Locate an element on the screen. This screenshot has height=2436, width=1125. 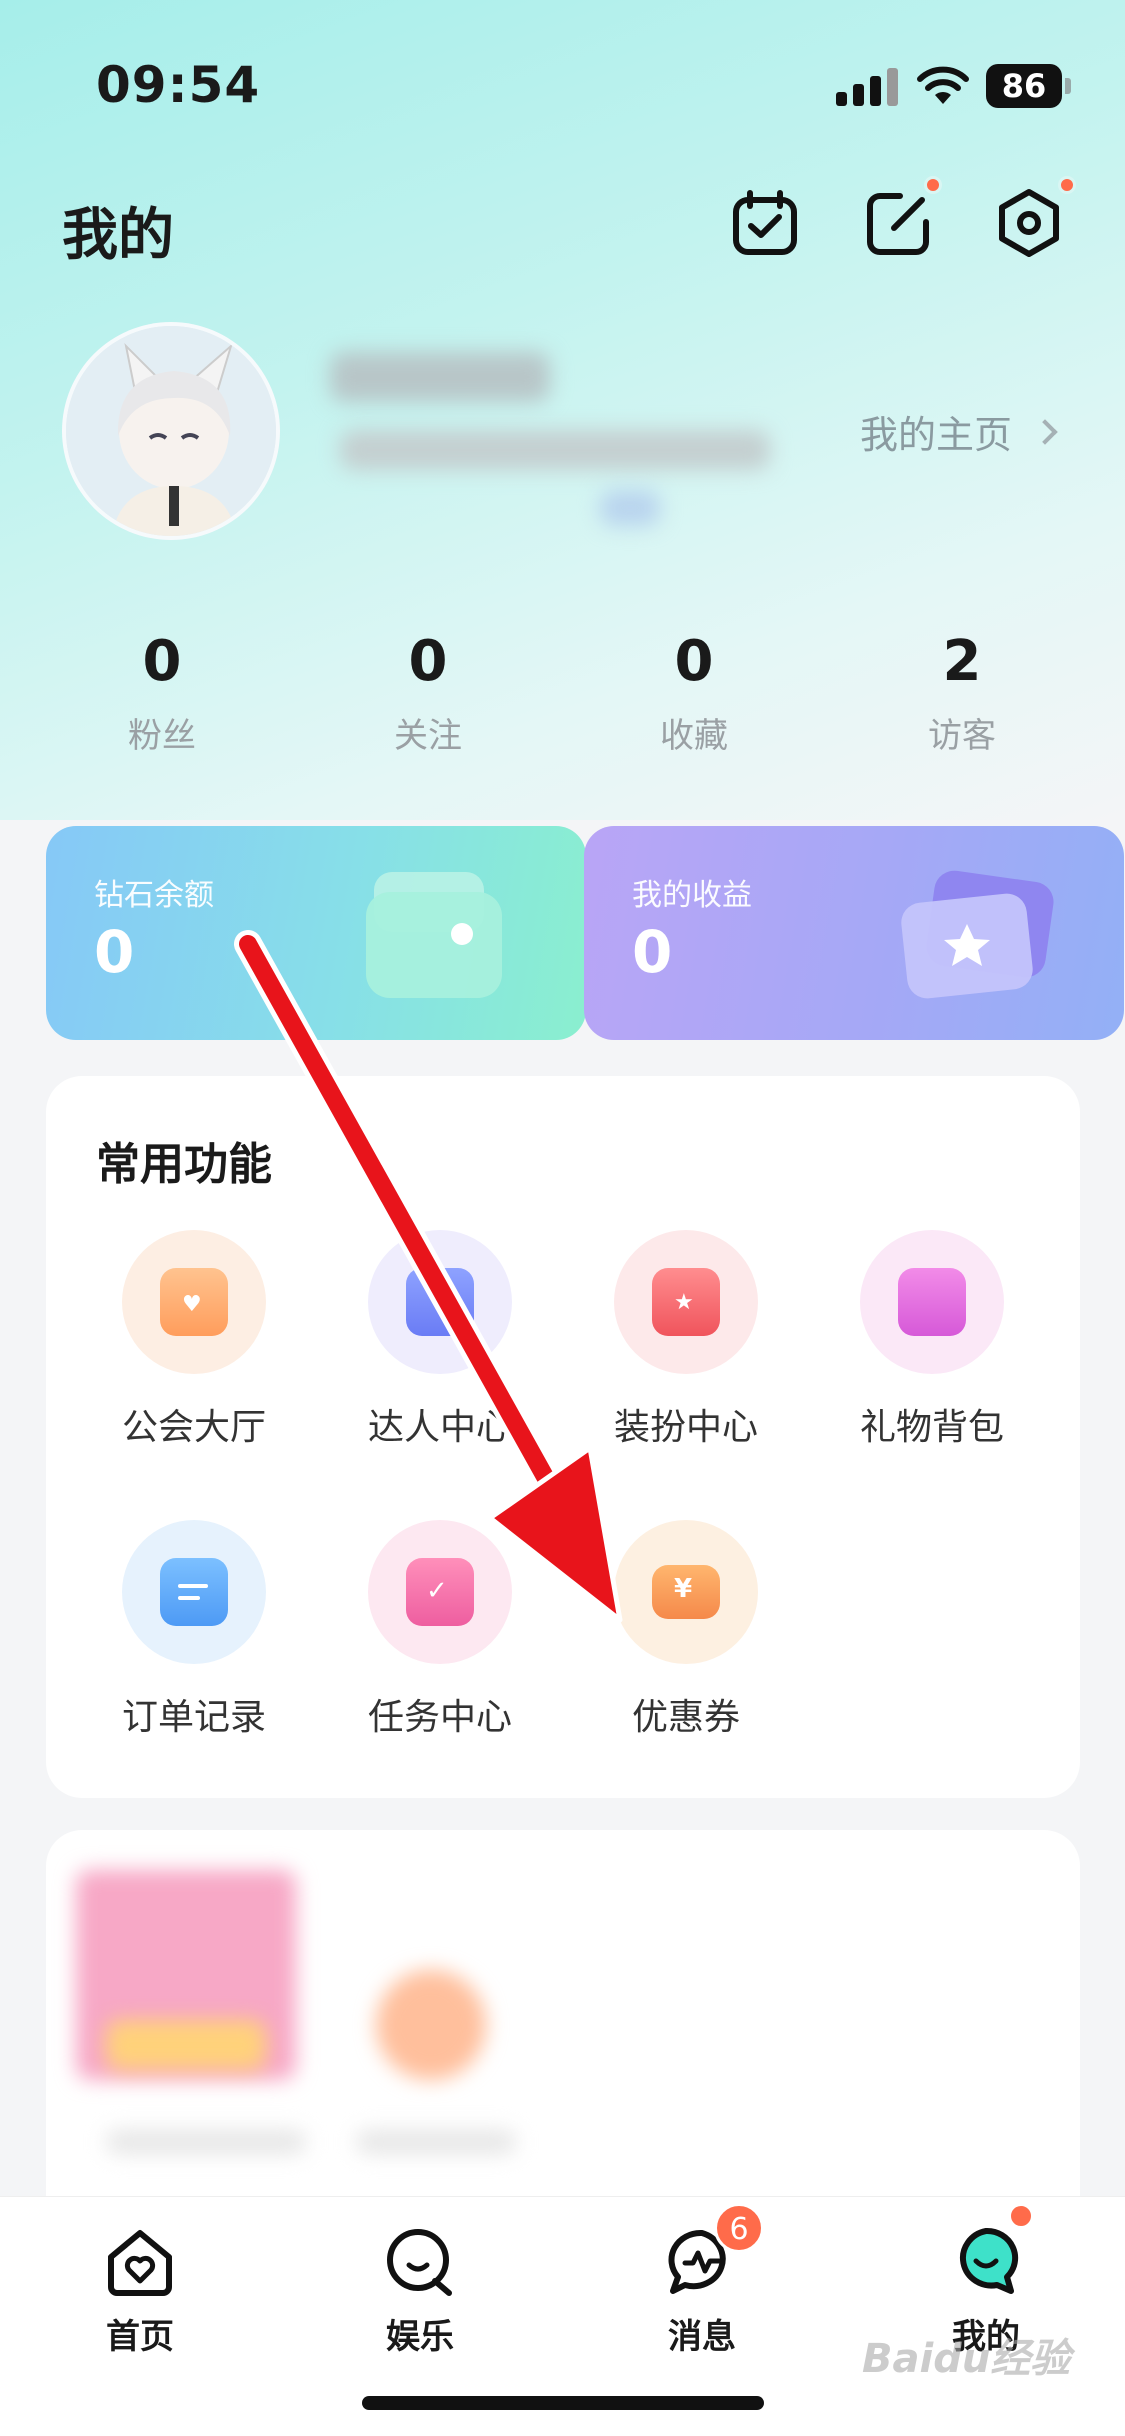
star-ticket-icon is located at coordinates (977, 934).